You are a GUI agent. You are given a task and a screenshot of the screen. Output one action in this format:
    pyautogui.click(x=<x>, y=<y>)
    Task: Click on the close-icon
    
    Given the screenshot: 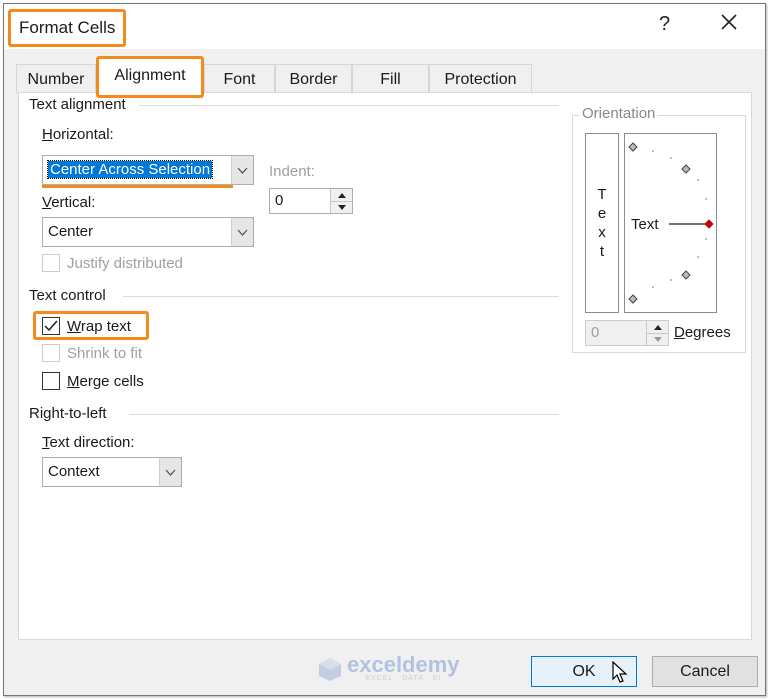 What is the action you would take?
    pyautogui.click(x=729, y=22)
    